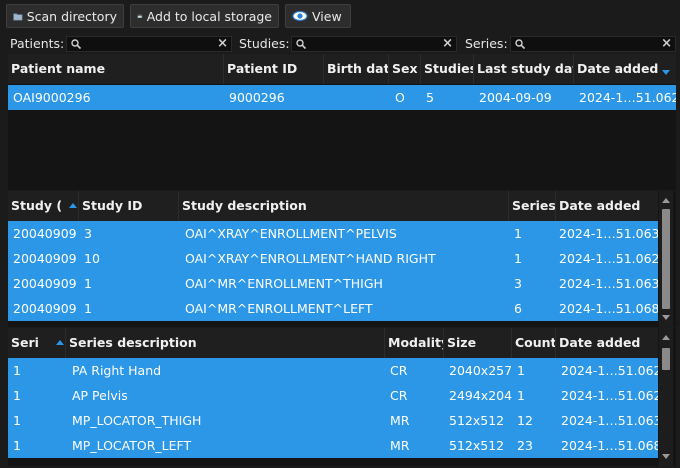 The width and height of the screenshot is (680, 468). Describe the element at coordinates (88, 233) in the screenshot. I see `cell-study-id: 3` at that location.